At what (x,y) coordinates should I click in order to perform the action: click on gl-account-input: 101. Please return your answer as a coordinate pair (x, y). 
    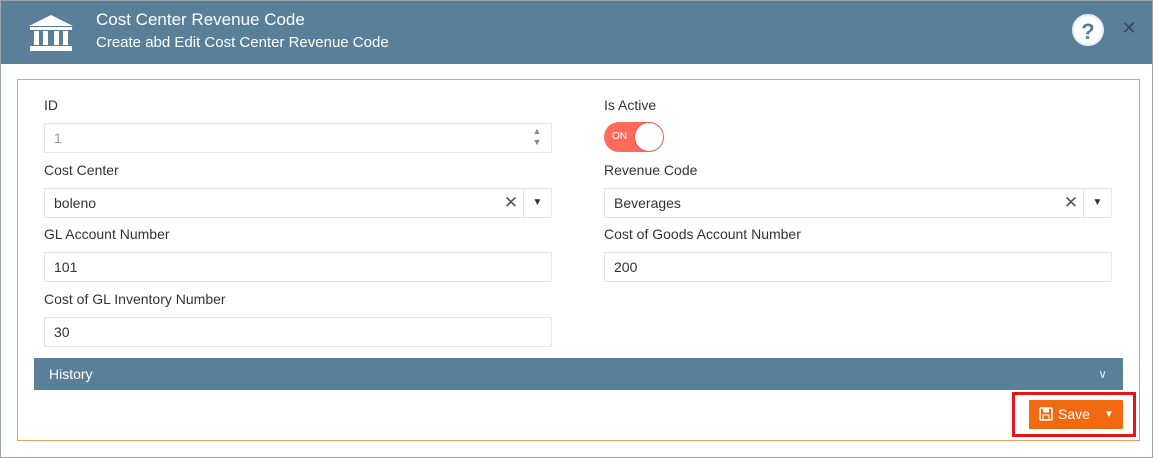
    Looking at the image, I should click on (298, 267).